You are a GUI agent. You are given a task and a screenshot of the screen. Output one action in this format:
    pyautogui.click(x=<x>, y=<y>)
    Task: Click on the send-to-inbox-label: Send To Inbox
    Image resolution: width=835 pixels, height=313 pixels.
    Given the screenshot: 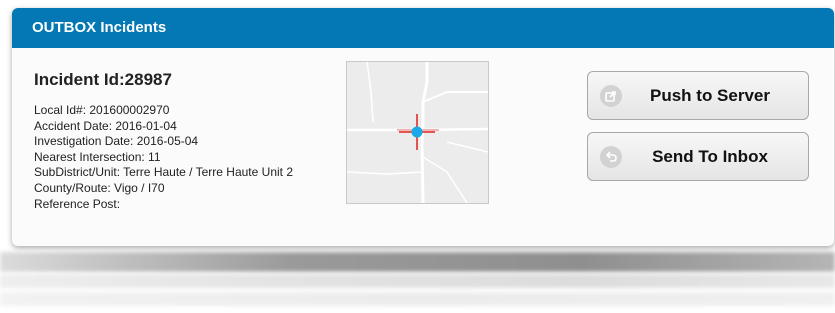 What is the action you would take?
    pyautogui.click(x=710, y=156)
    